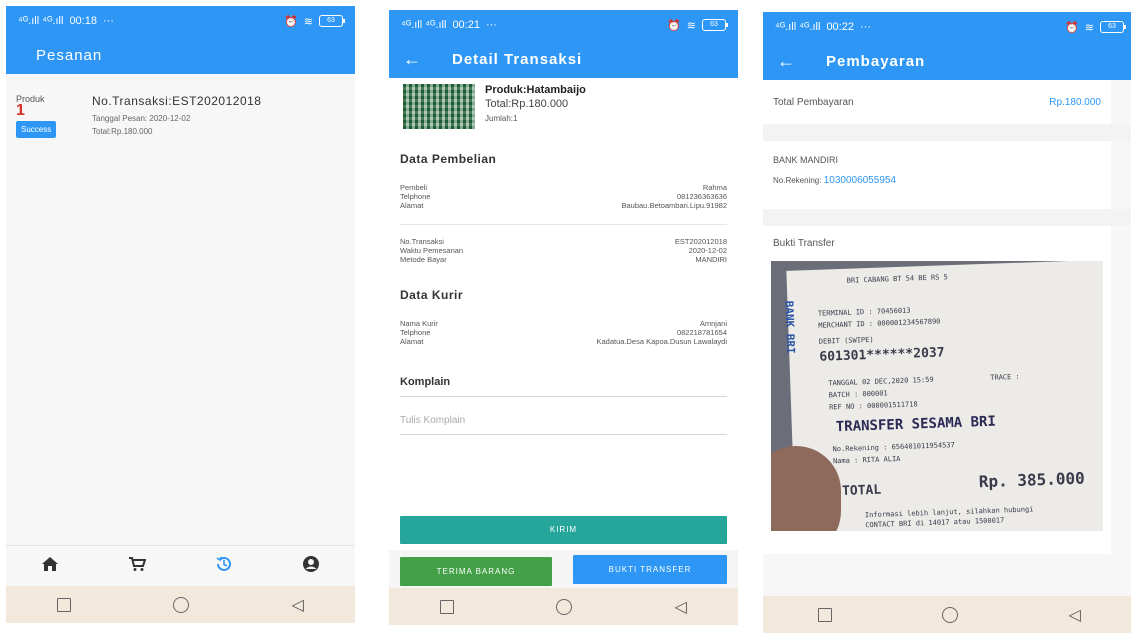 Image resolution: width=1131 pixels, height=635 pixels. I want to click on app-bar: Pesanan, so click(180, 55).